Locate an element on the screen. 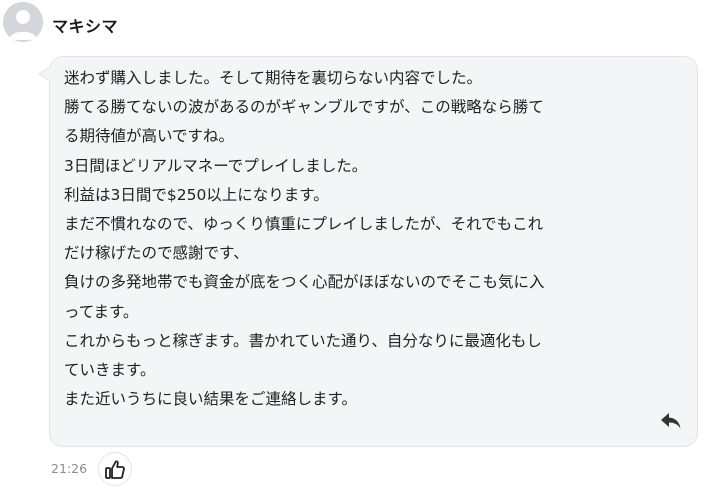 This screenshot has width=702, height=487. comment-line: 3日間ほどリアルマネーでプレイしました。 is located at coordinates (216, 165).